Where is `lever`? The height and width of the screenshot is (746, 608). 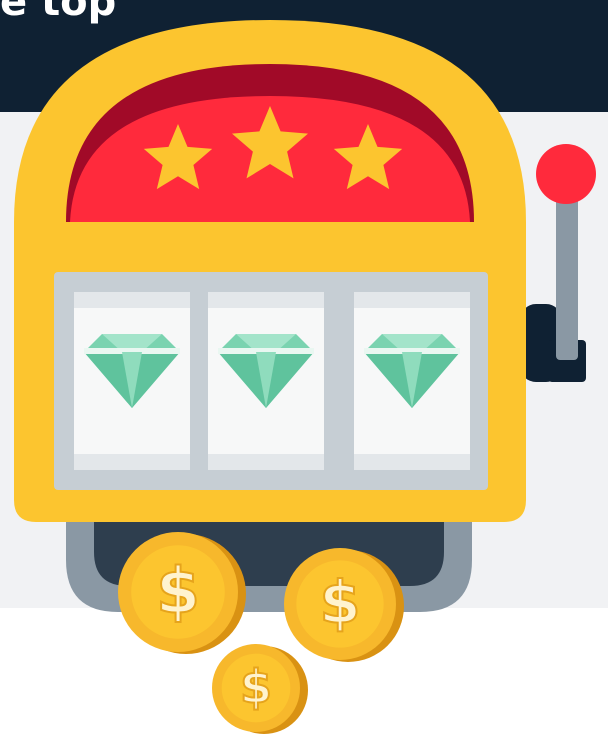
lever is located at coordinates (558, 263).